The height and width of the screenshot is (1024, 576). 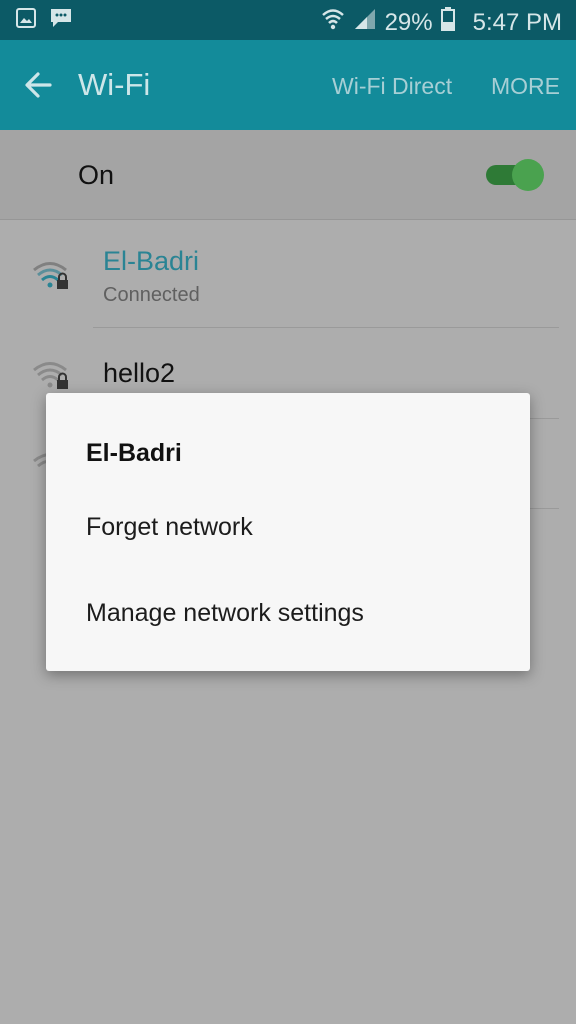 I want to click on bbm-icon, so click(x=61, y=20).